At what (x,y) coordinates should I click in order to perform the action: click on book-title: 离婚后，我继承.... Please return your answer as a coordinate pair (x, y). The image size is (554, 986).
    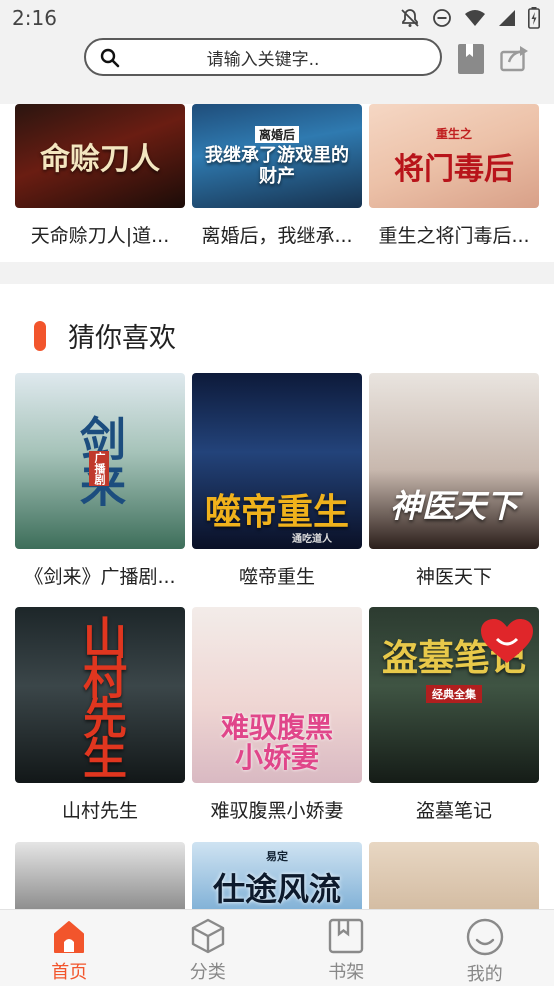
    Looking at the image, I should click on (277, 234).